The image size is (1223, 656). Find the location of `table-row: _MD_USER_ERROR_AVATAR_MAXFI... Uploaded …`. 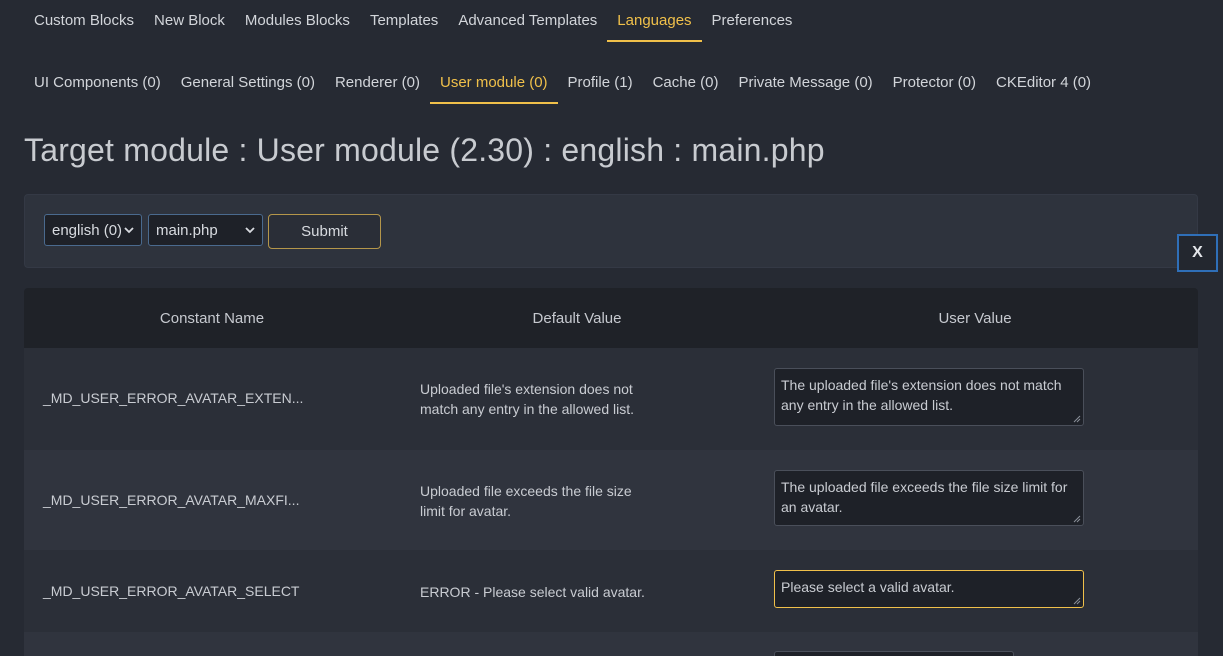

table-row: _MD_USER_ERROR_AVATAR_MAXFI... Uploaded … is located at coordinates (611, 500).